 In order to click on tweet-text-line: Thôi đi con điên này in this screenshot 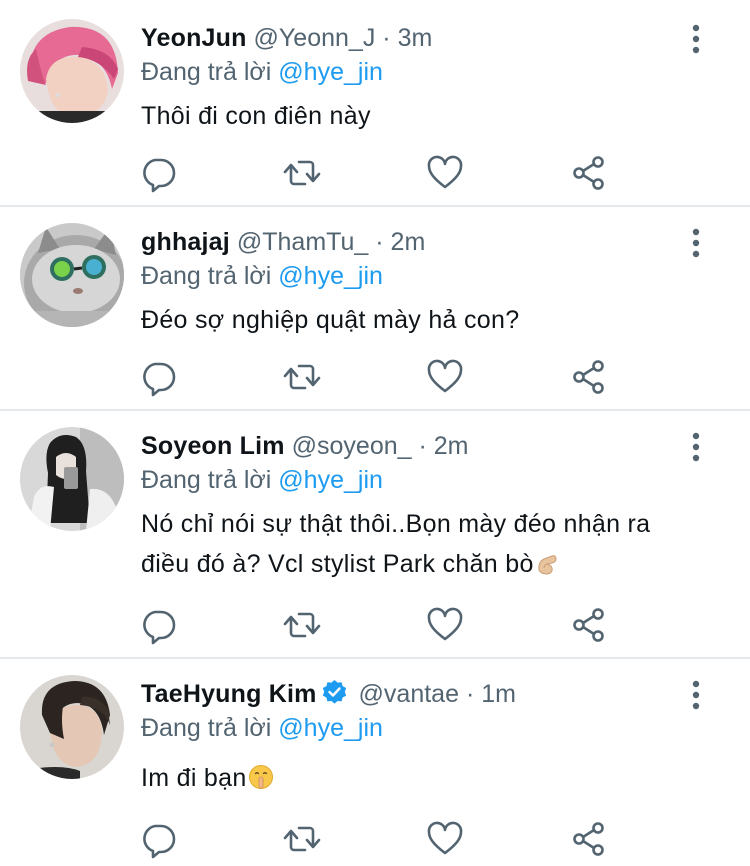, I will do `click(256, 116)`.